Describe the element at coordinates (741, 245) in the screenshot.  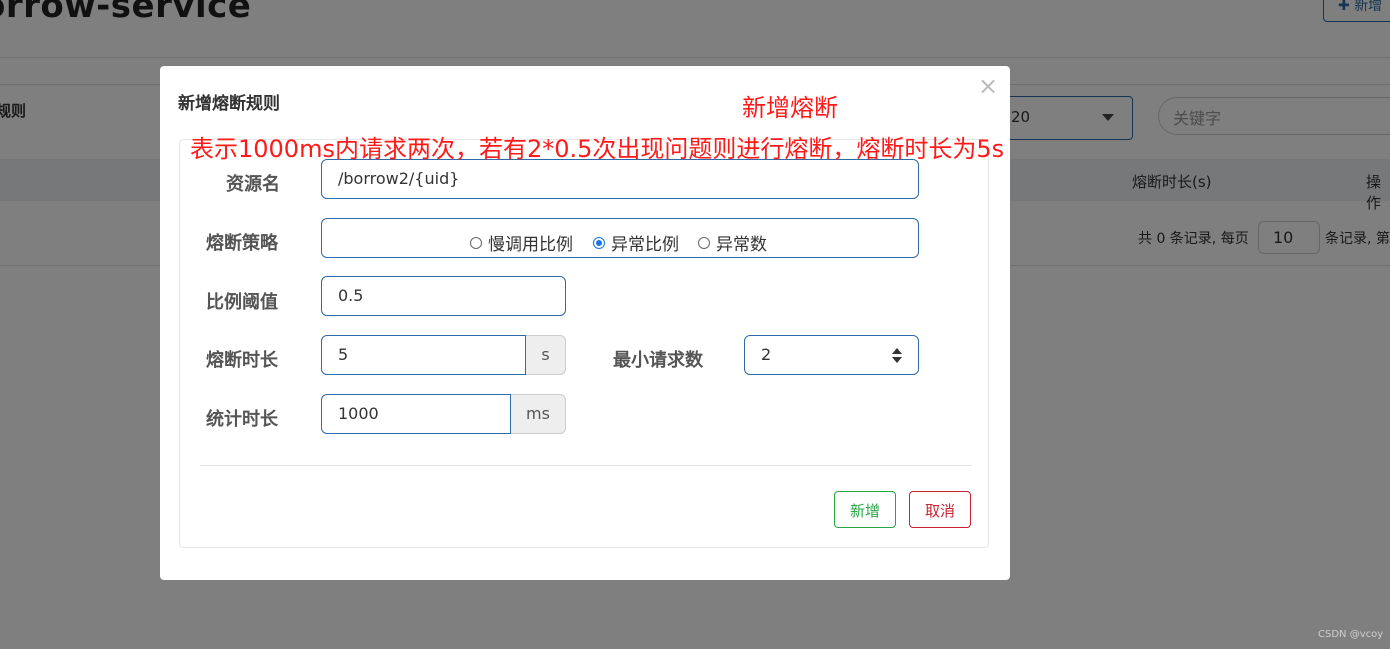
I see `radio-error-count-label: 异常数` at that location.